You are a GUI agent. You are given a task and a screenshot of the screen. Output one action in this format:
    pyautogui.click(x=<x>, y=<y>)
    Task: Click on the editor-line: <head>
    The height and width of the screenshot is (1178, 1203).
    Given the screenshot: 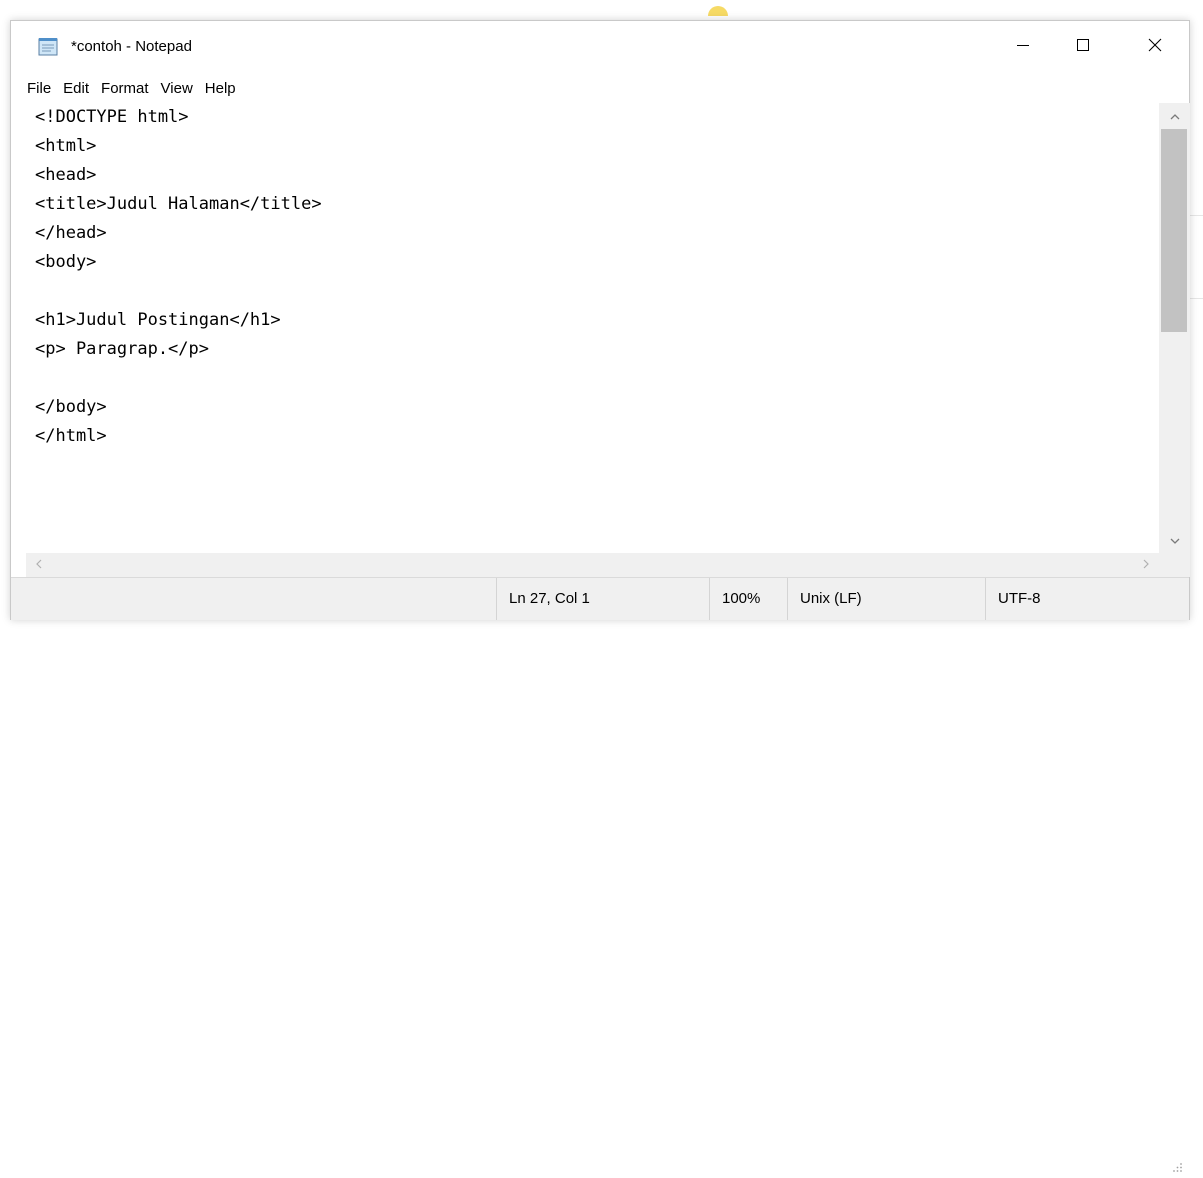 What is the action you would take?
    pyautogui.click(x=66, y=175)
    